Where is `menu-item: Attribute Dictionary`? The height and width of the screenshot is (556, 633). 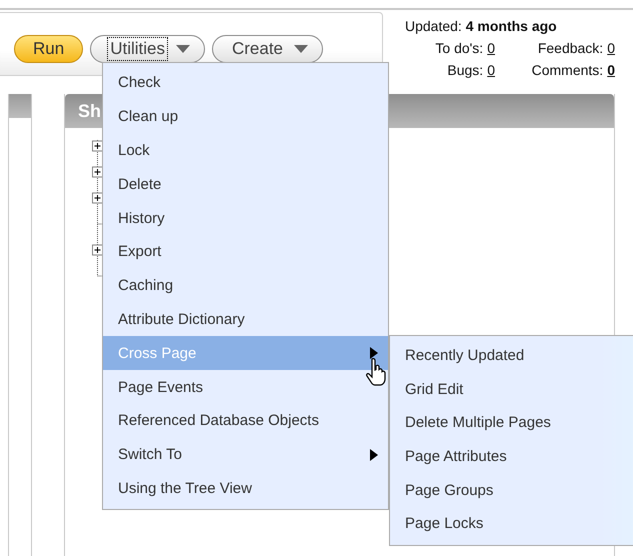 menu-item: Attribute Dictionary is located at coordinates (245, 319).